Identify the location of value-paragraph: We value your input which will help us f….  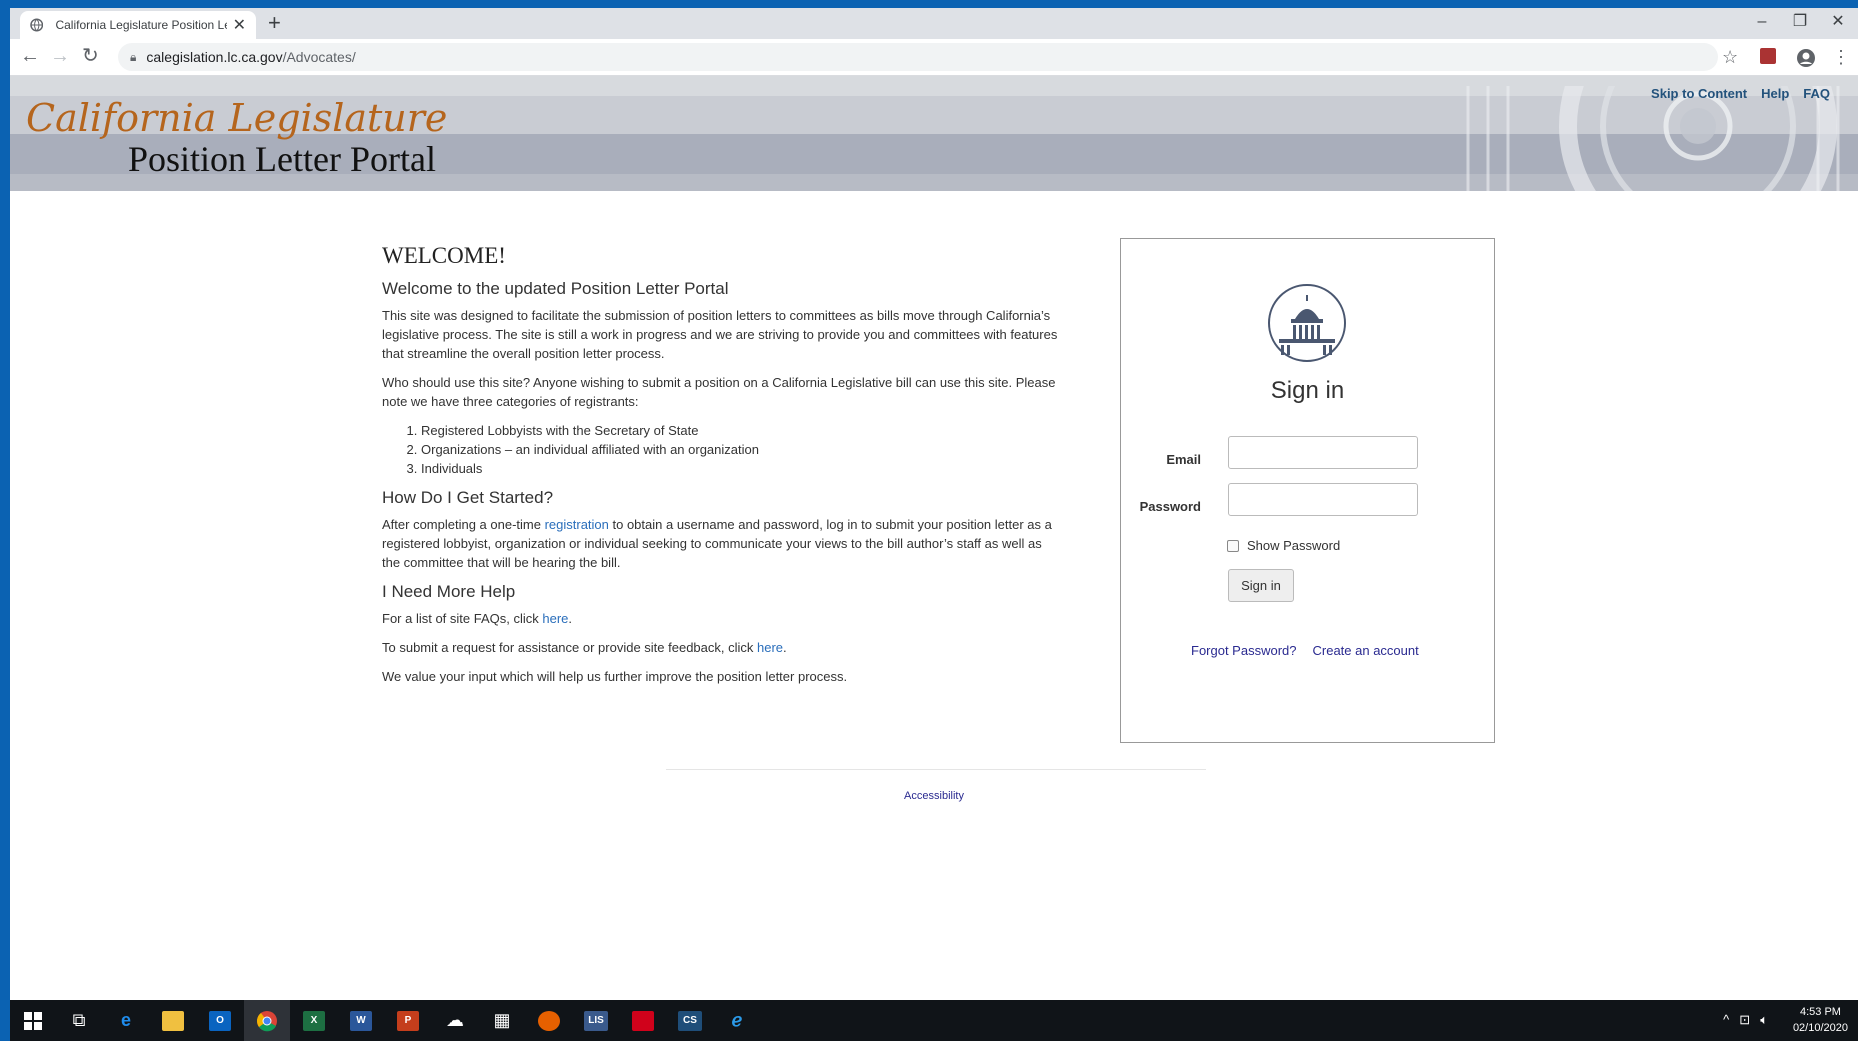
(615, 676).